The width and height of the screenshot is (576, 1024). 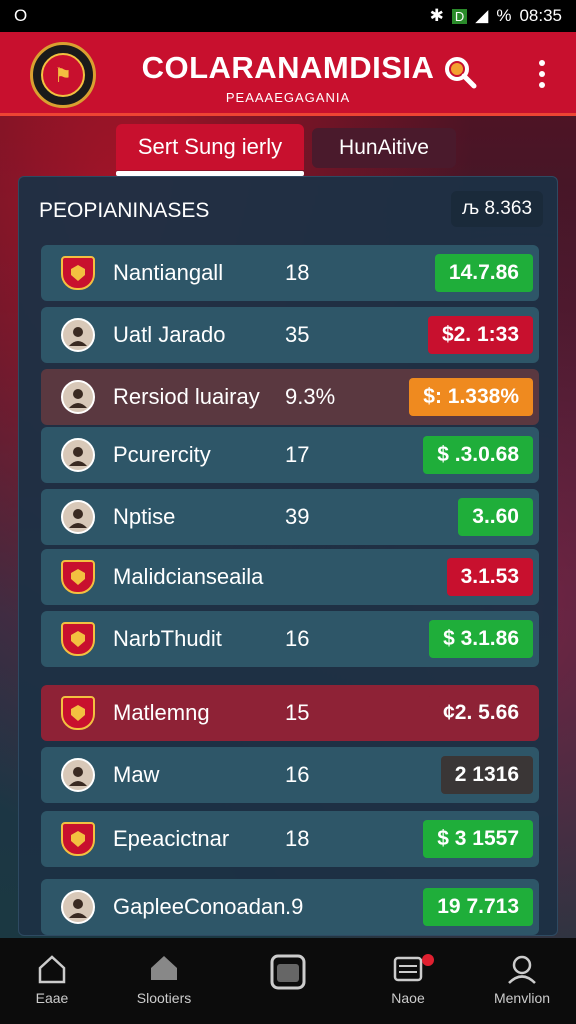 I want to click on row-name: Malidcianseaila, so click(x=188, y=576).